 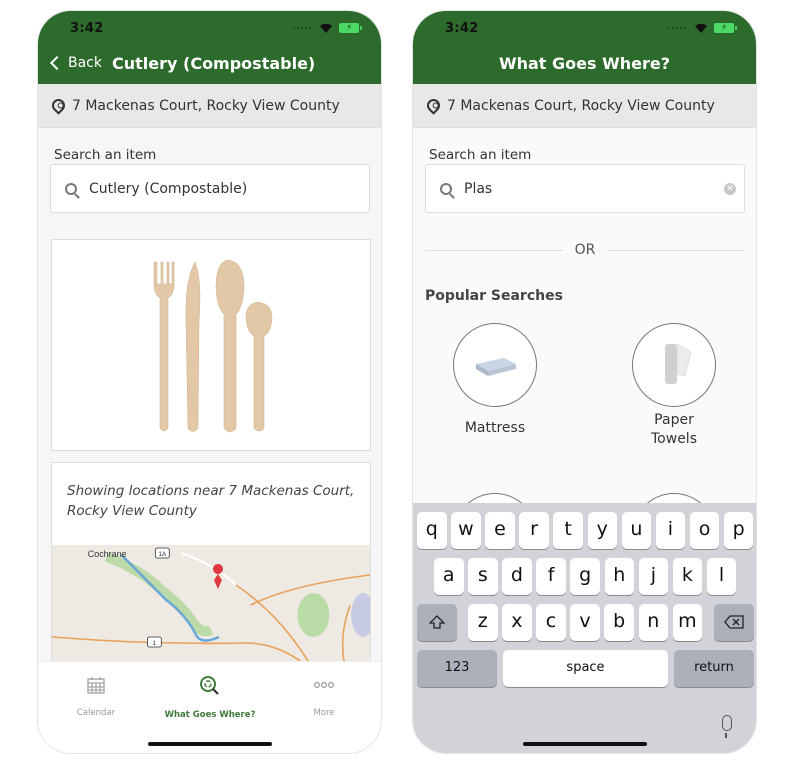 What do you see at coordinates (214, 63) in the screenshot?
I see `page-title: Cutlery (Compostable)` at bounding box center [214, 63].